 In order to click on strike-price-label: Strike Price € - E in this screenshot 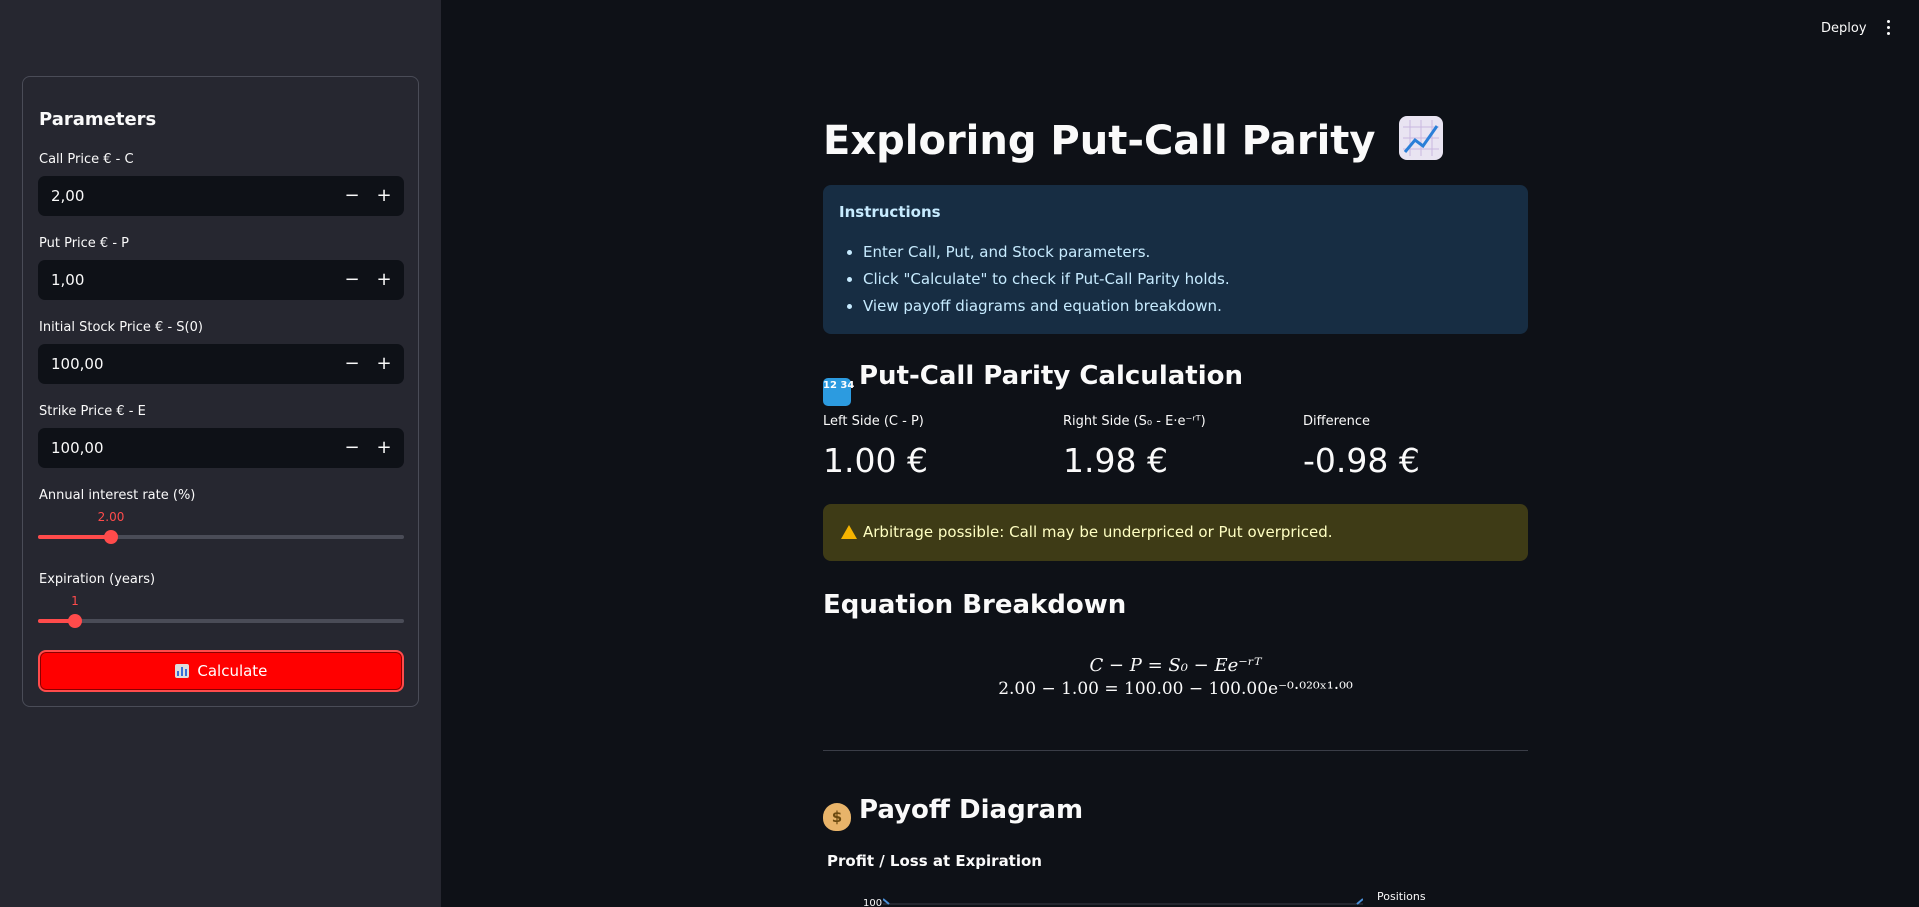, I will do `click(92, 411)`.